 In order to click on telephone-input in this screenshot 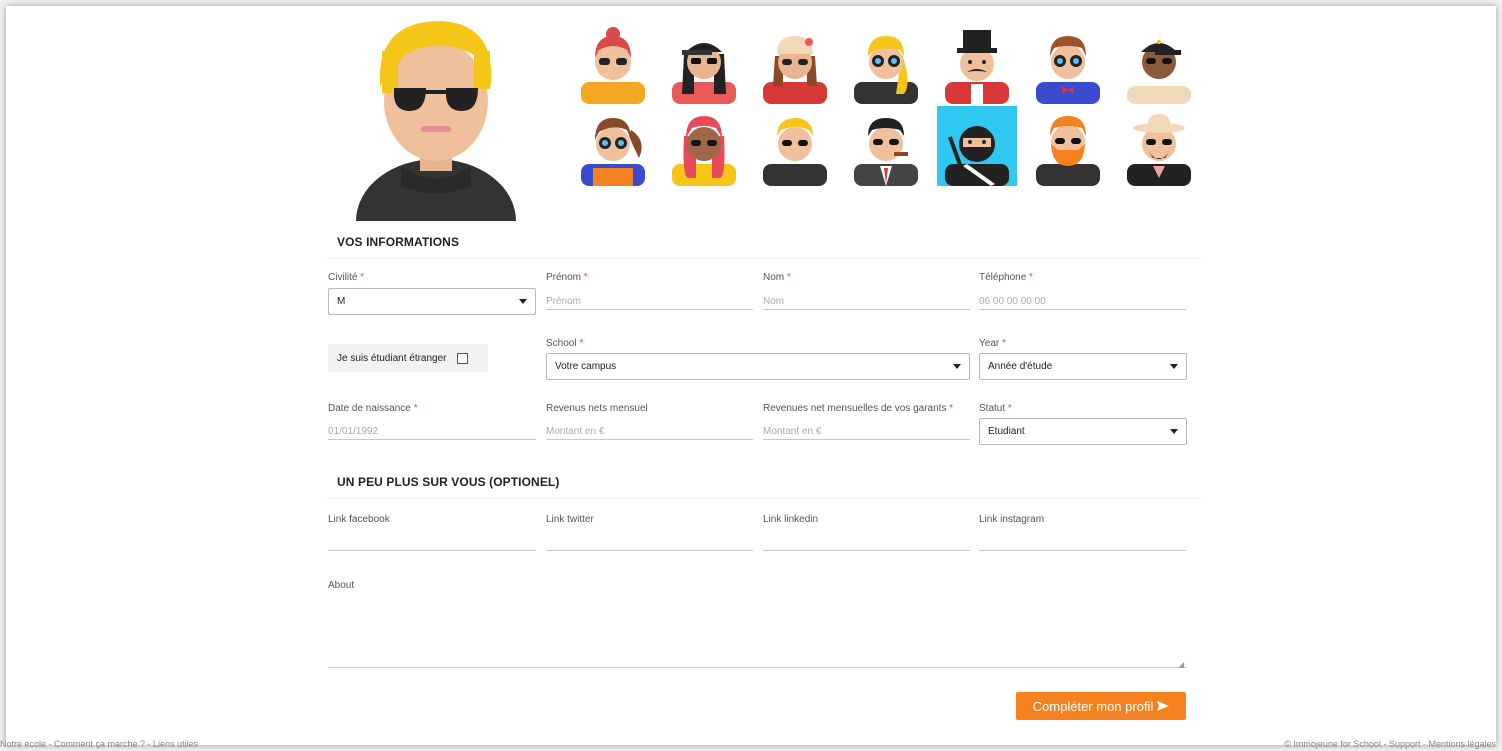, I will do `click(1082, 300)`.